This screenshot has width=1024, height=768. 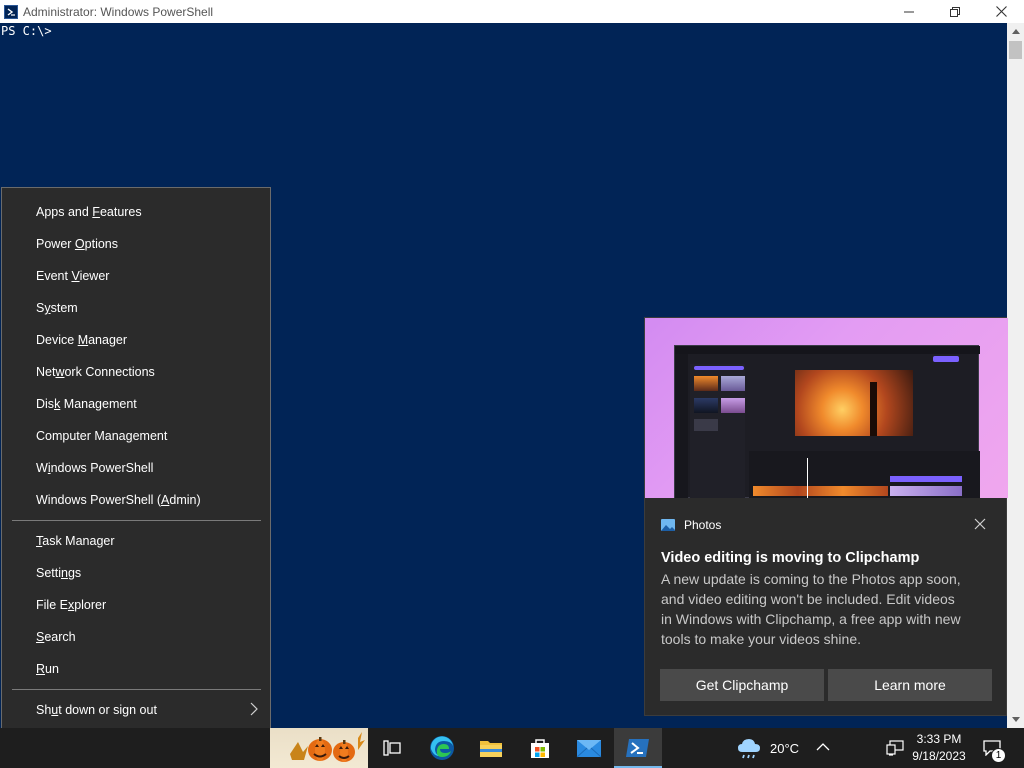 I want to click on menu-item-device-manager: Device Manager, so click(x=81, y=340).